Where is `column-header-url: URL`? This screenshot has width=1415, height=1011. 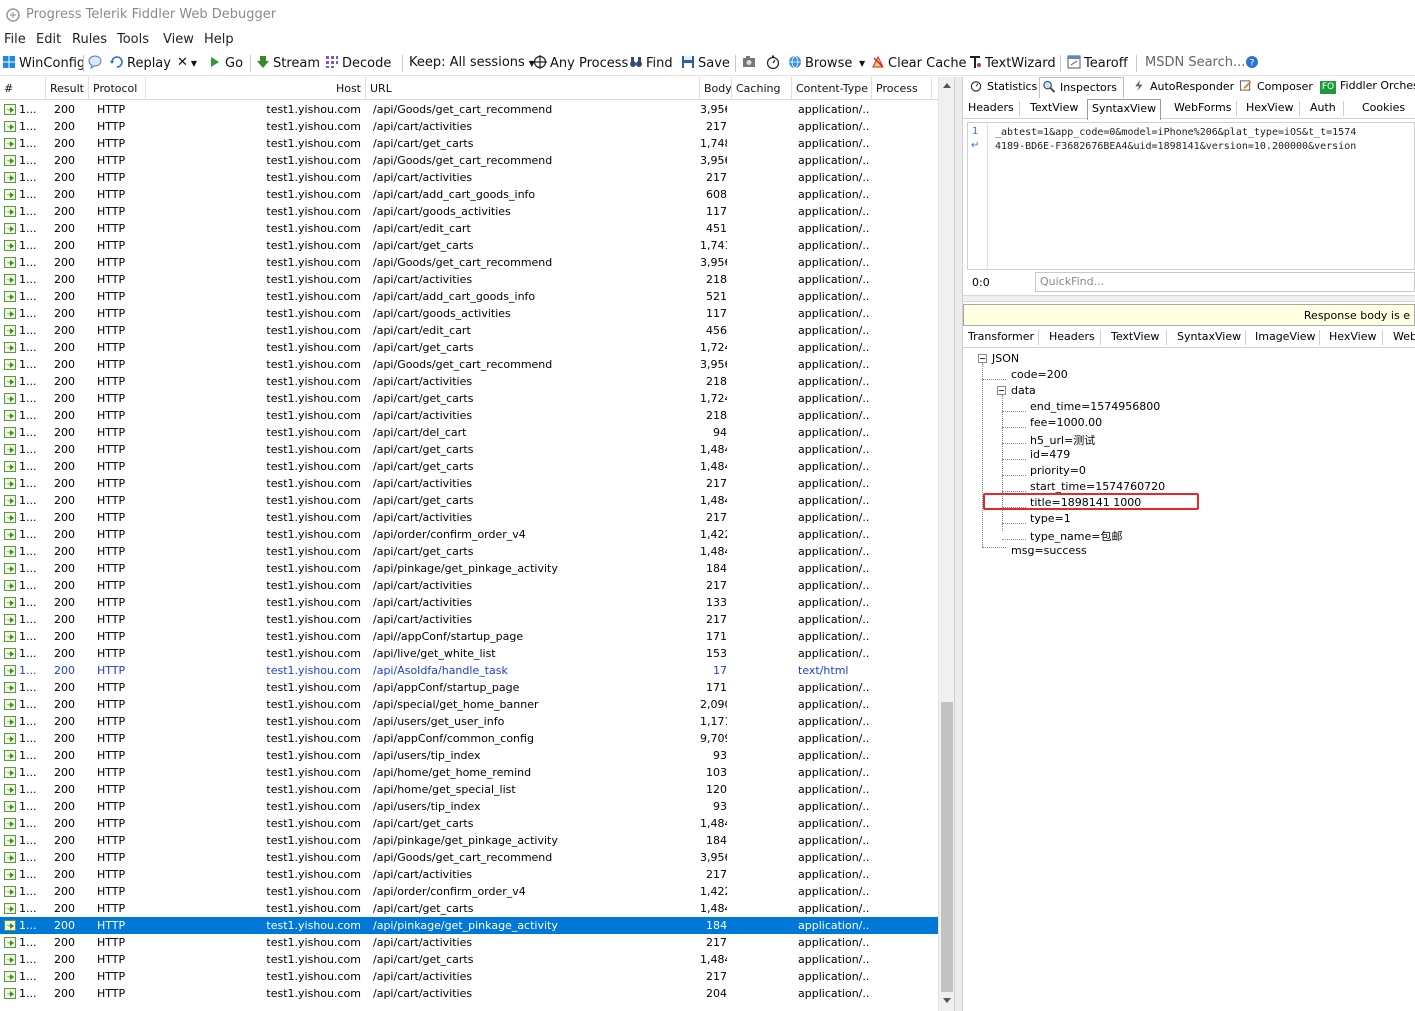
column-header-url: URL is located at coordinates (533, 88).